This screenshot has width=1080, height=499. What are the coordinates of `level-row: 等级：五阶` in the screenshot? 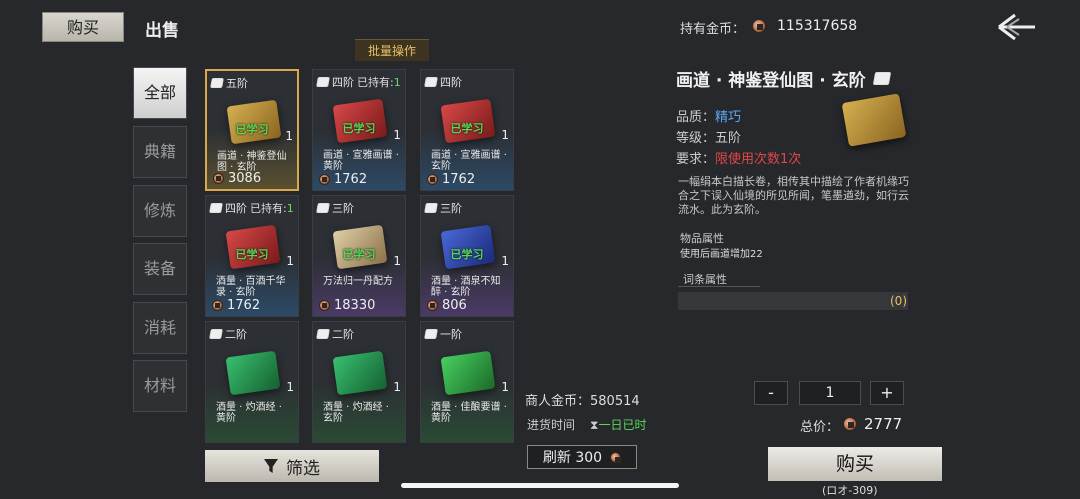 It's located at (708, 136).